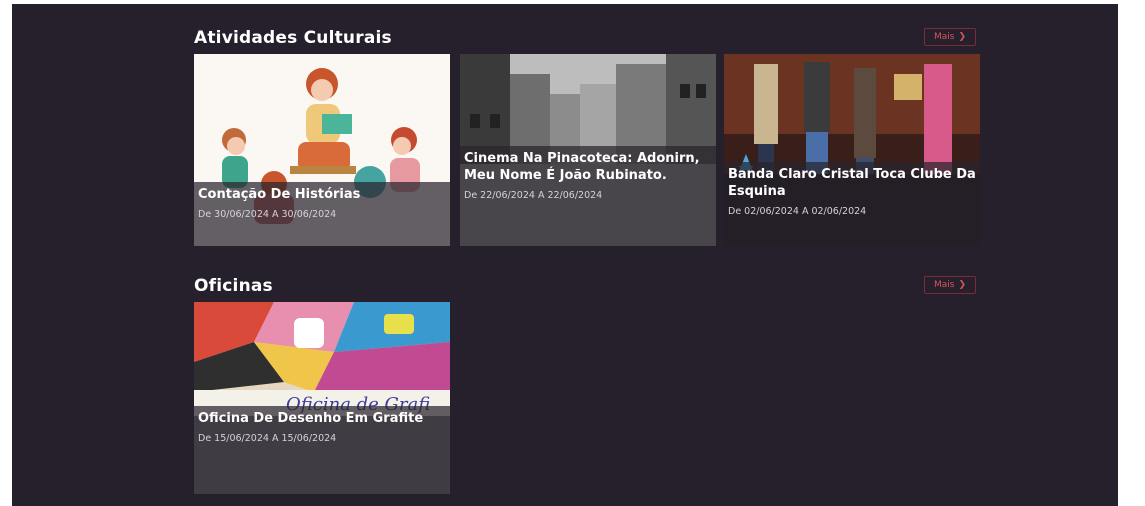 This screenshot has width=1145, height=506. What do you see at coordinates (267, 438) in the screenshot?
I see `card-dates: De 15/06/2024 A 15/06/2024` at bounding box center [267, 438].